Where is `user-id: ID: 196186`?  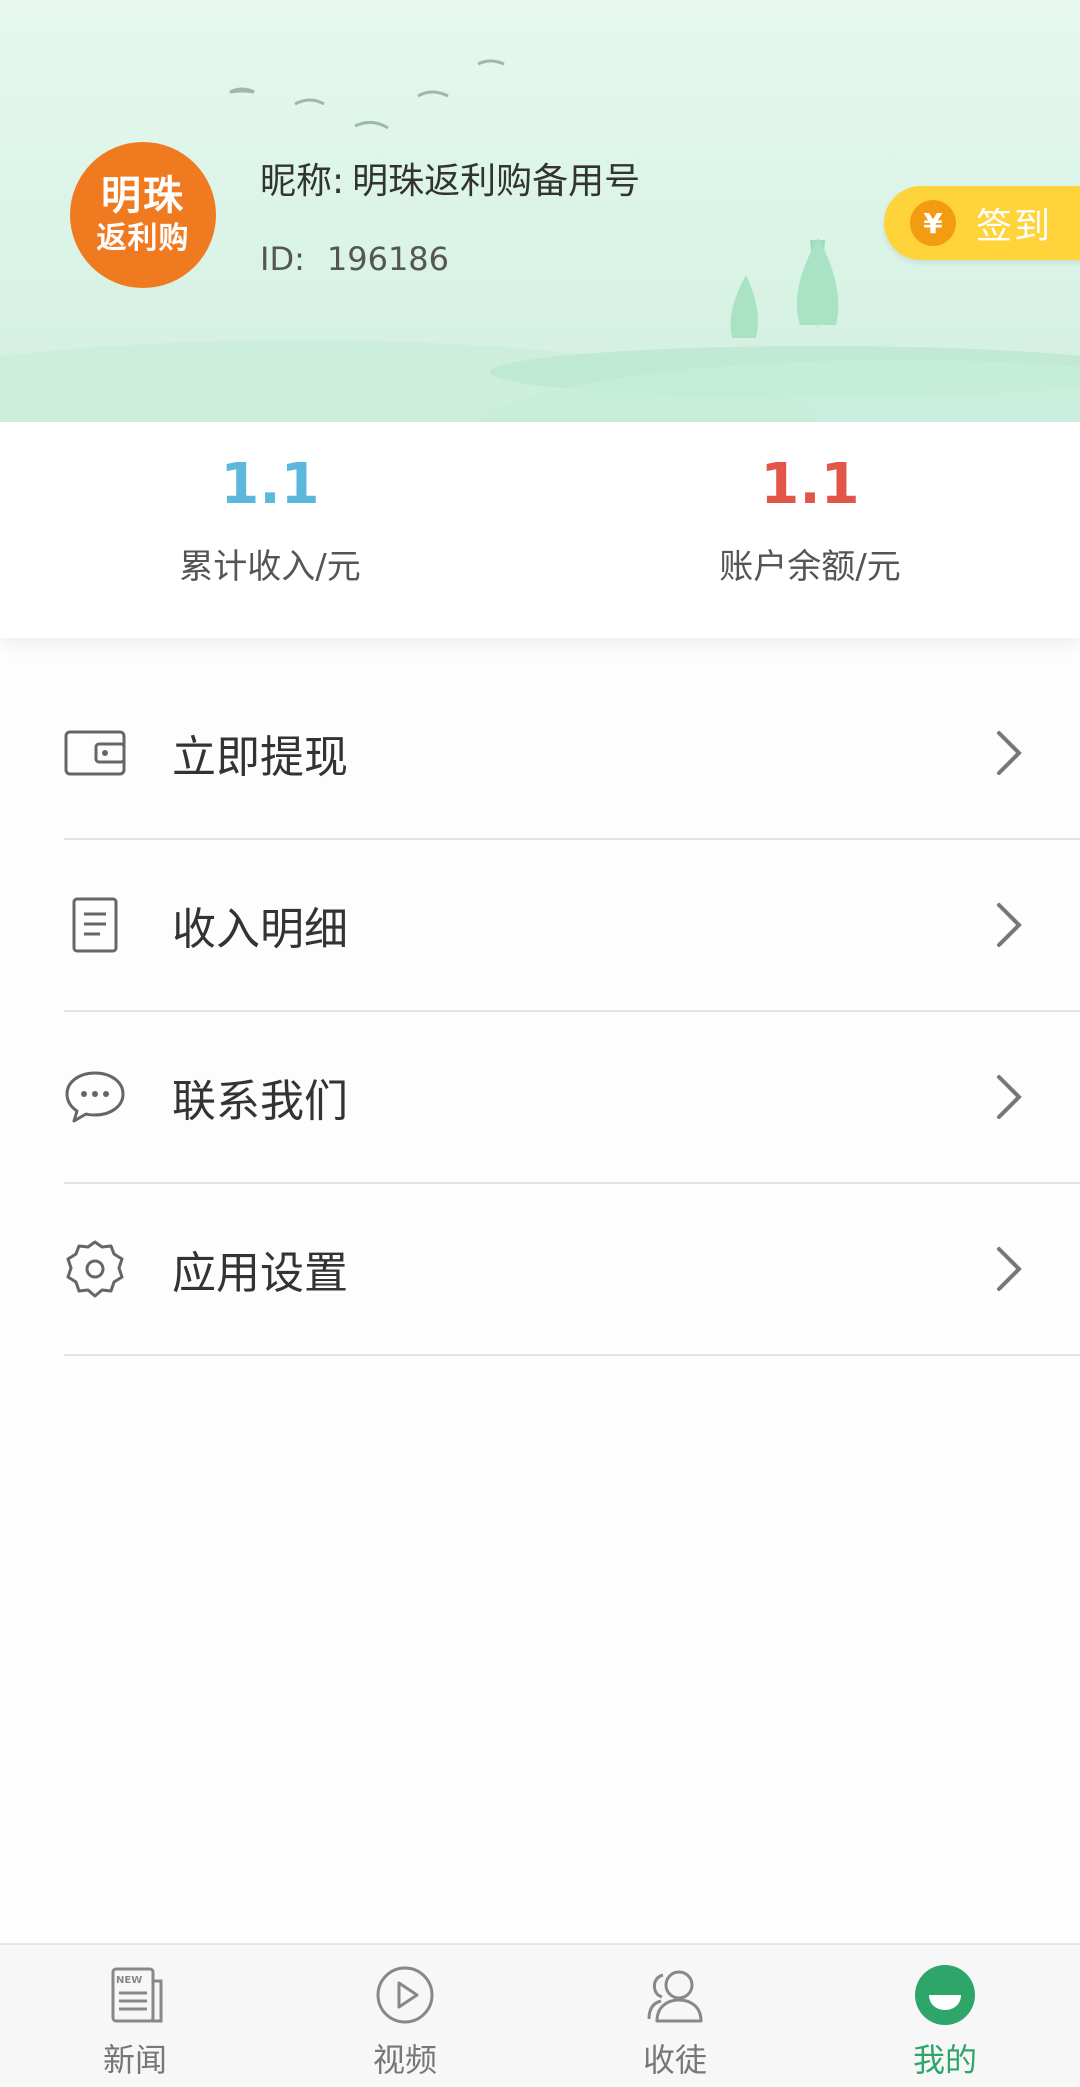
user-id: ID: 196186 is located at coordinates (354, 259).